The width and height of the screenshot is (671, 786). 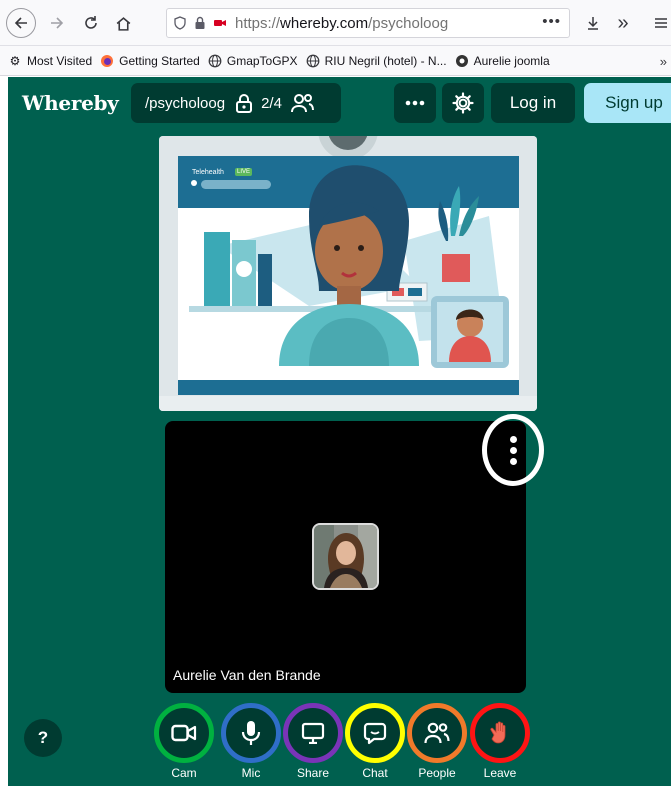 What do you see at coordinates (184, 773) in the screenshot?
I see `cam-label: Cam` at bounding box center [184, 773].